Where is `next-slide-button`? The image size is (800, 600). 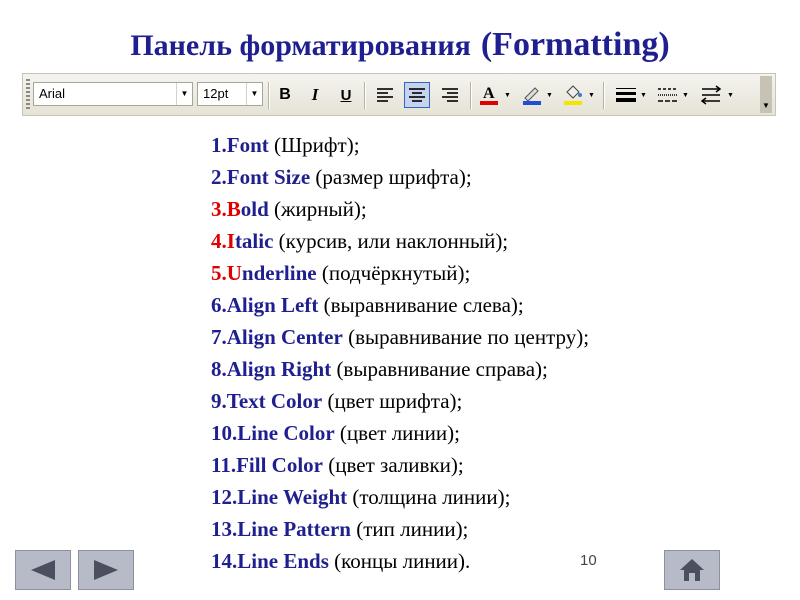 next-slide-button is located at coordinates (106, 570).